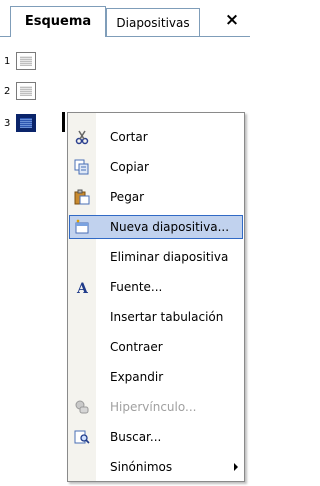  Describe the element at coordinates (82, 227) in the screenshot. I see `new-slide-icon` at that location.